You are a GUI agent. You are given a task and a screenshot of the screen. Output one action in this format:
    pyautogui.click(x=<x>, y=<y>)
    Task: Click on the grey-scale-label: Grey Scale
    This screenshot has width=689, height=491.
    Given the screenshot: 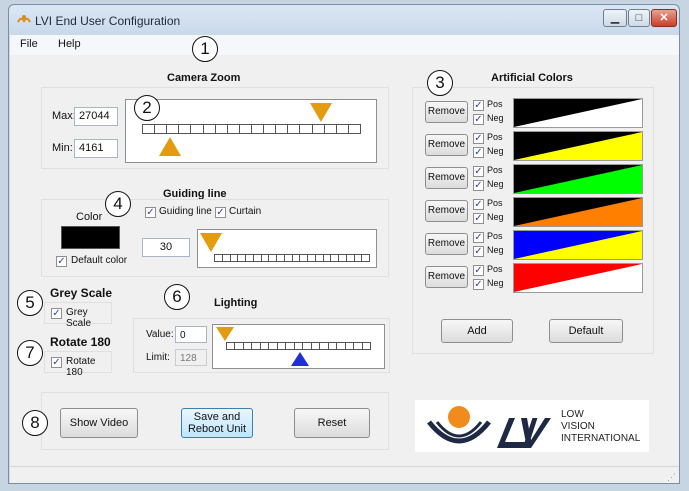 What is the action you would take?
    pyautogui.click(x=79, y=318)
    